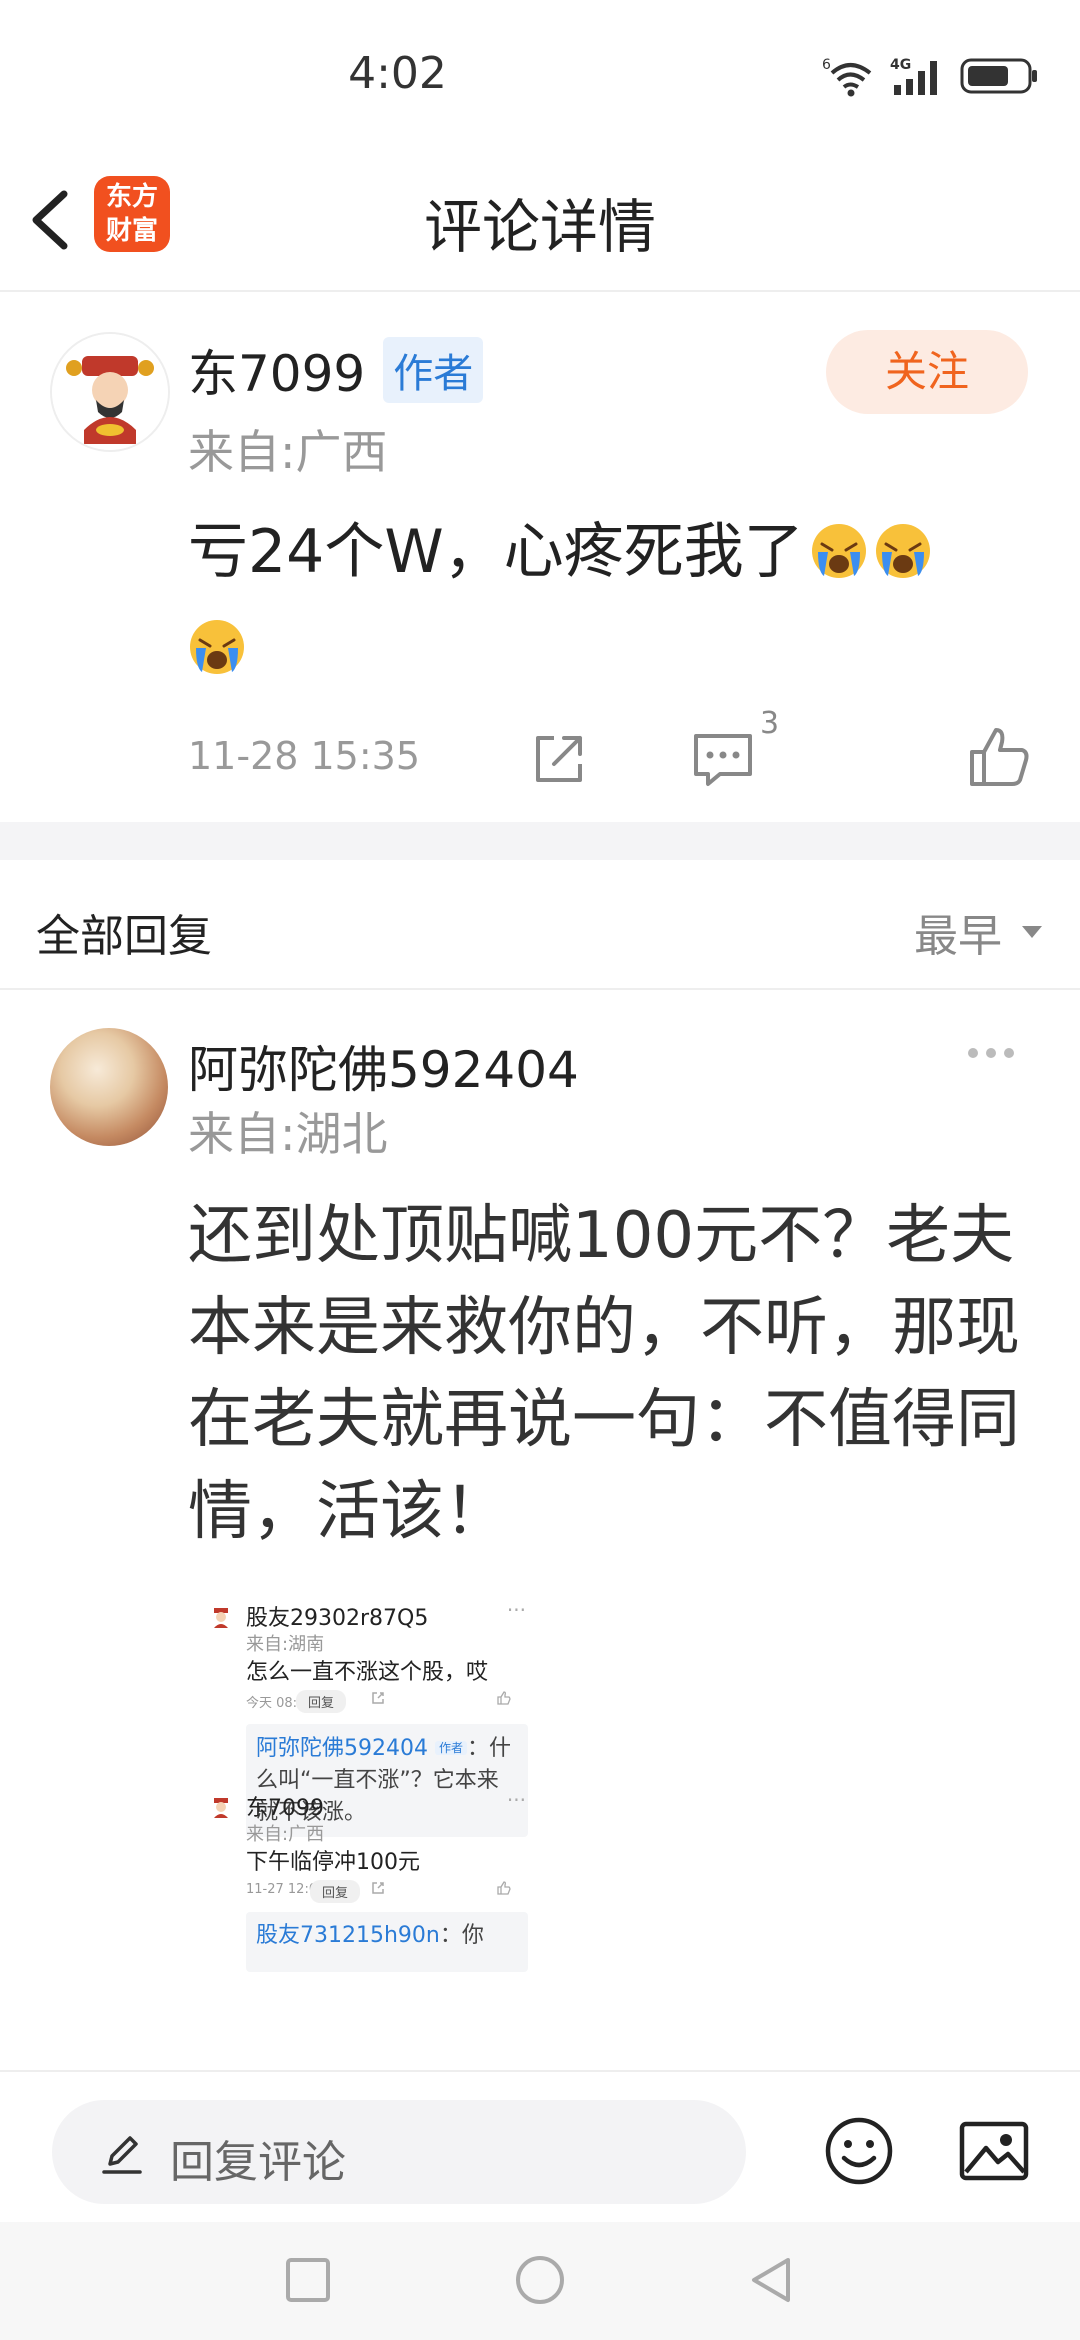  Describe the element at coordinates (539, 227) in the screenshot. I see `page-title: 评论详情` at that location.